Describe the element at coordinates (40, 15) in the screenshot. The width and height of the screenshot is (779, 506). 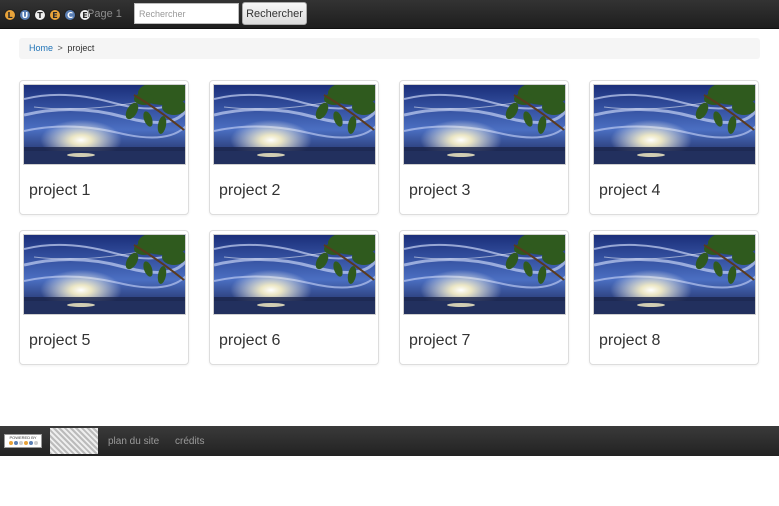
I see `logo-letter: T` at that location.